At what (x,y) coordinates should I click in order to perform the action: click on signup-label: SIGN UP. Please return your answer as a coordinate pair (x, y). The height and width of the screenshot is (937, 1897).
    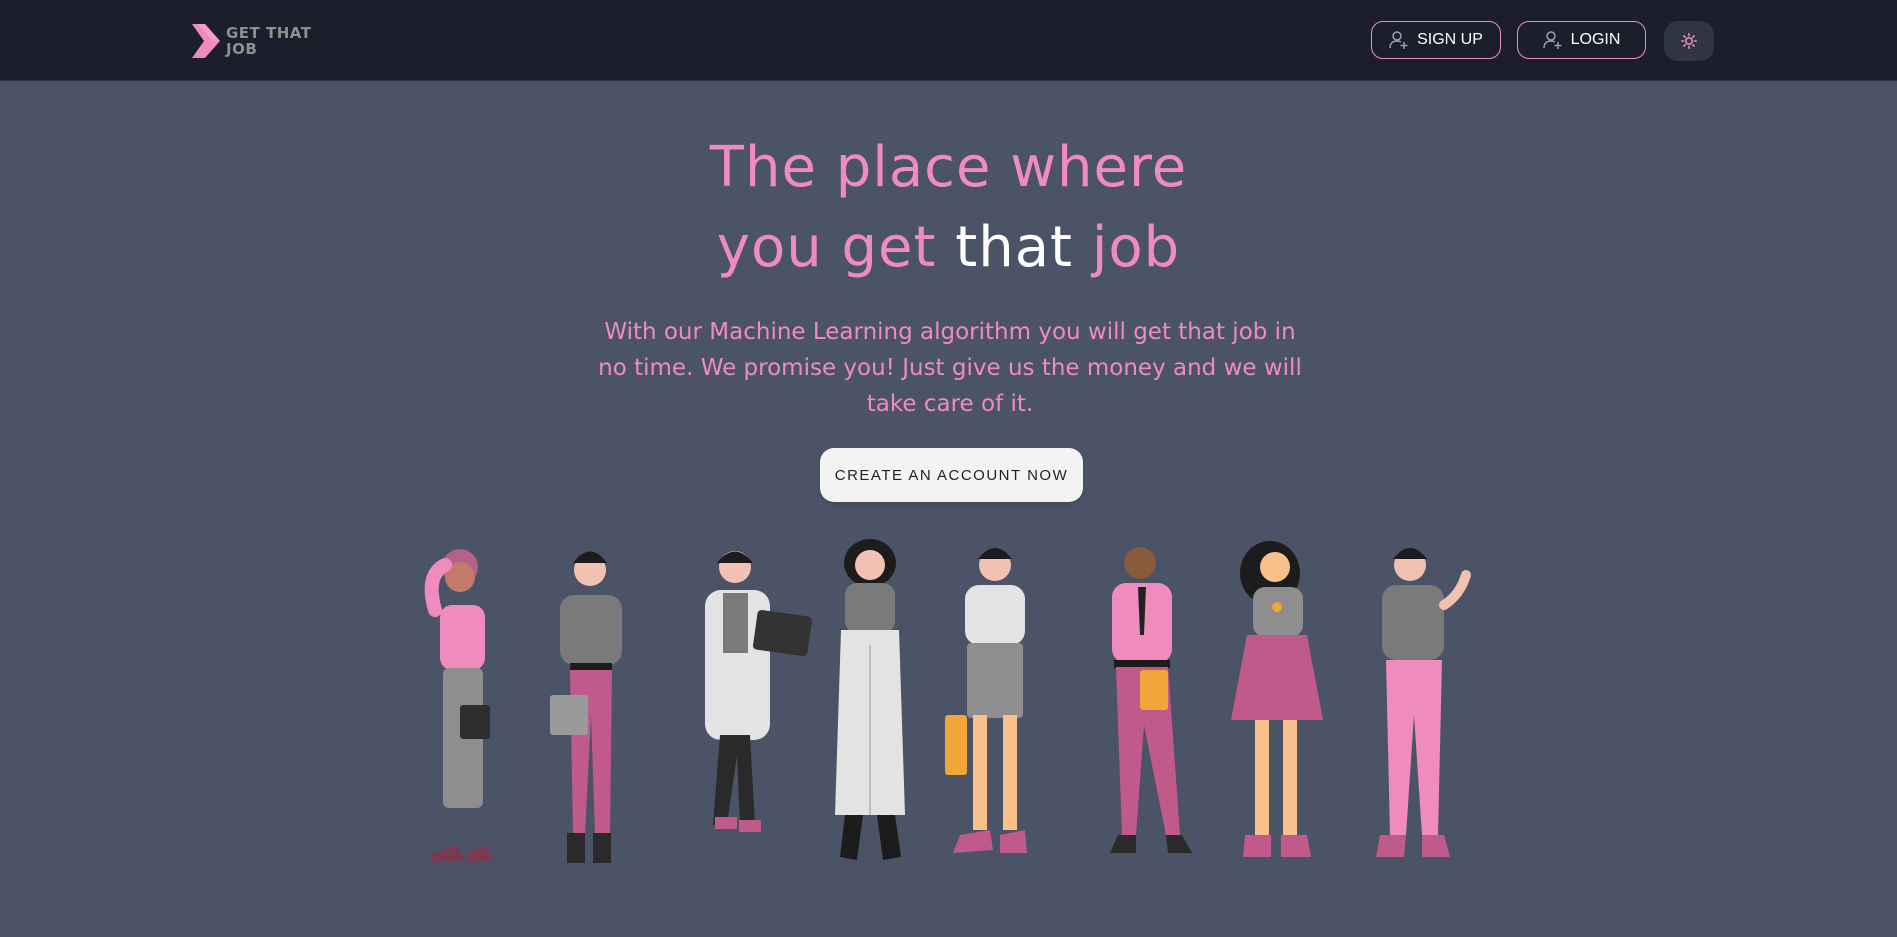
    Looking at the image, I should click on (1450, 39).